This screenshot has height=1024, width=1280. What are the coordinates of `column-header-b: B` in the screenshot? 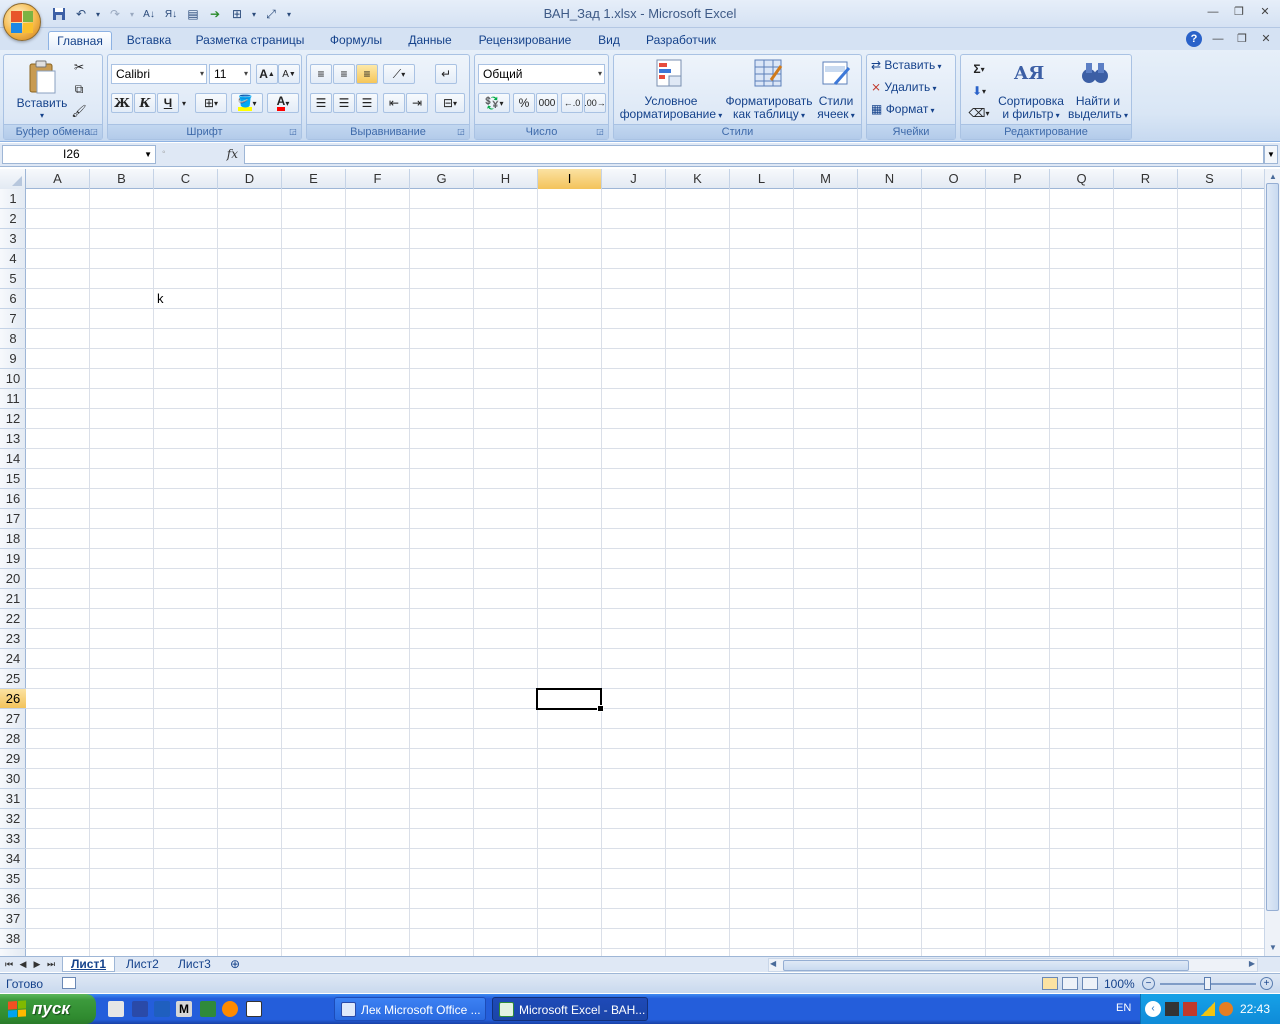 It's located at (122, 179).